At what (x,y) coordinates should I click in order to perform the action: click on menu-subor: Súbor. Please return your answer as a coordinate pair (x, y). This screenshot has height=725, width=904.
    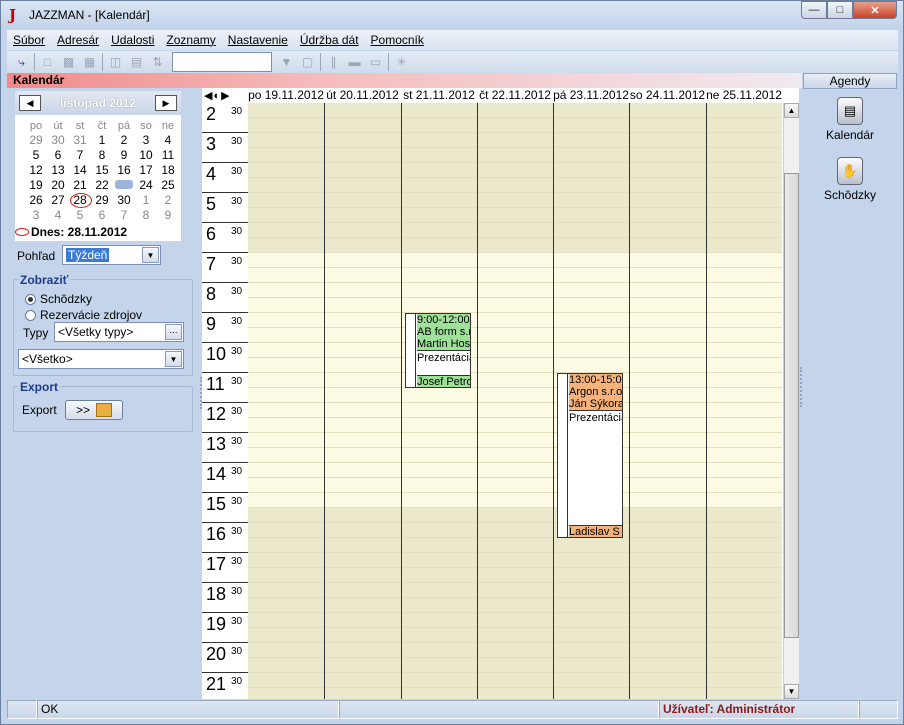
    Looking at the image, I should click on (29, 40).